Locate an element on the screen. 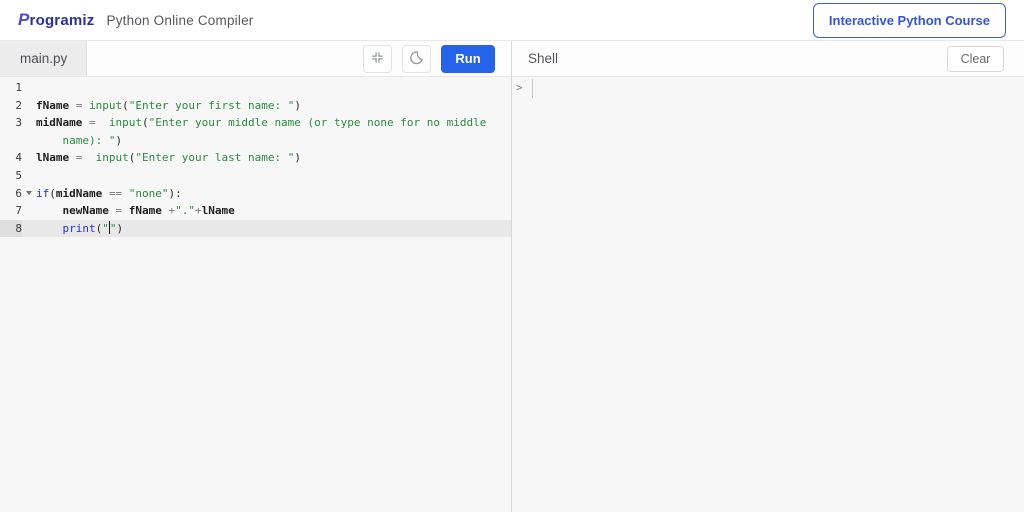 The height and width of the screenshot is (512, 1024). theme-toggle-button is located at coordinates (416, 58).